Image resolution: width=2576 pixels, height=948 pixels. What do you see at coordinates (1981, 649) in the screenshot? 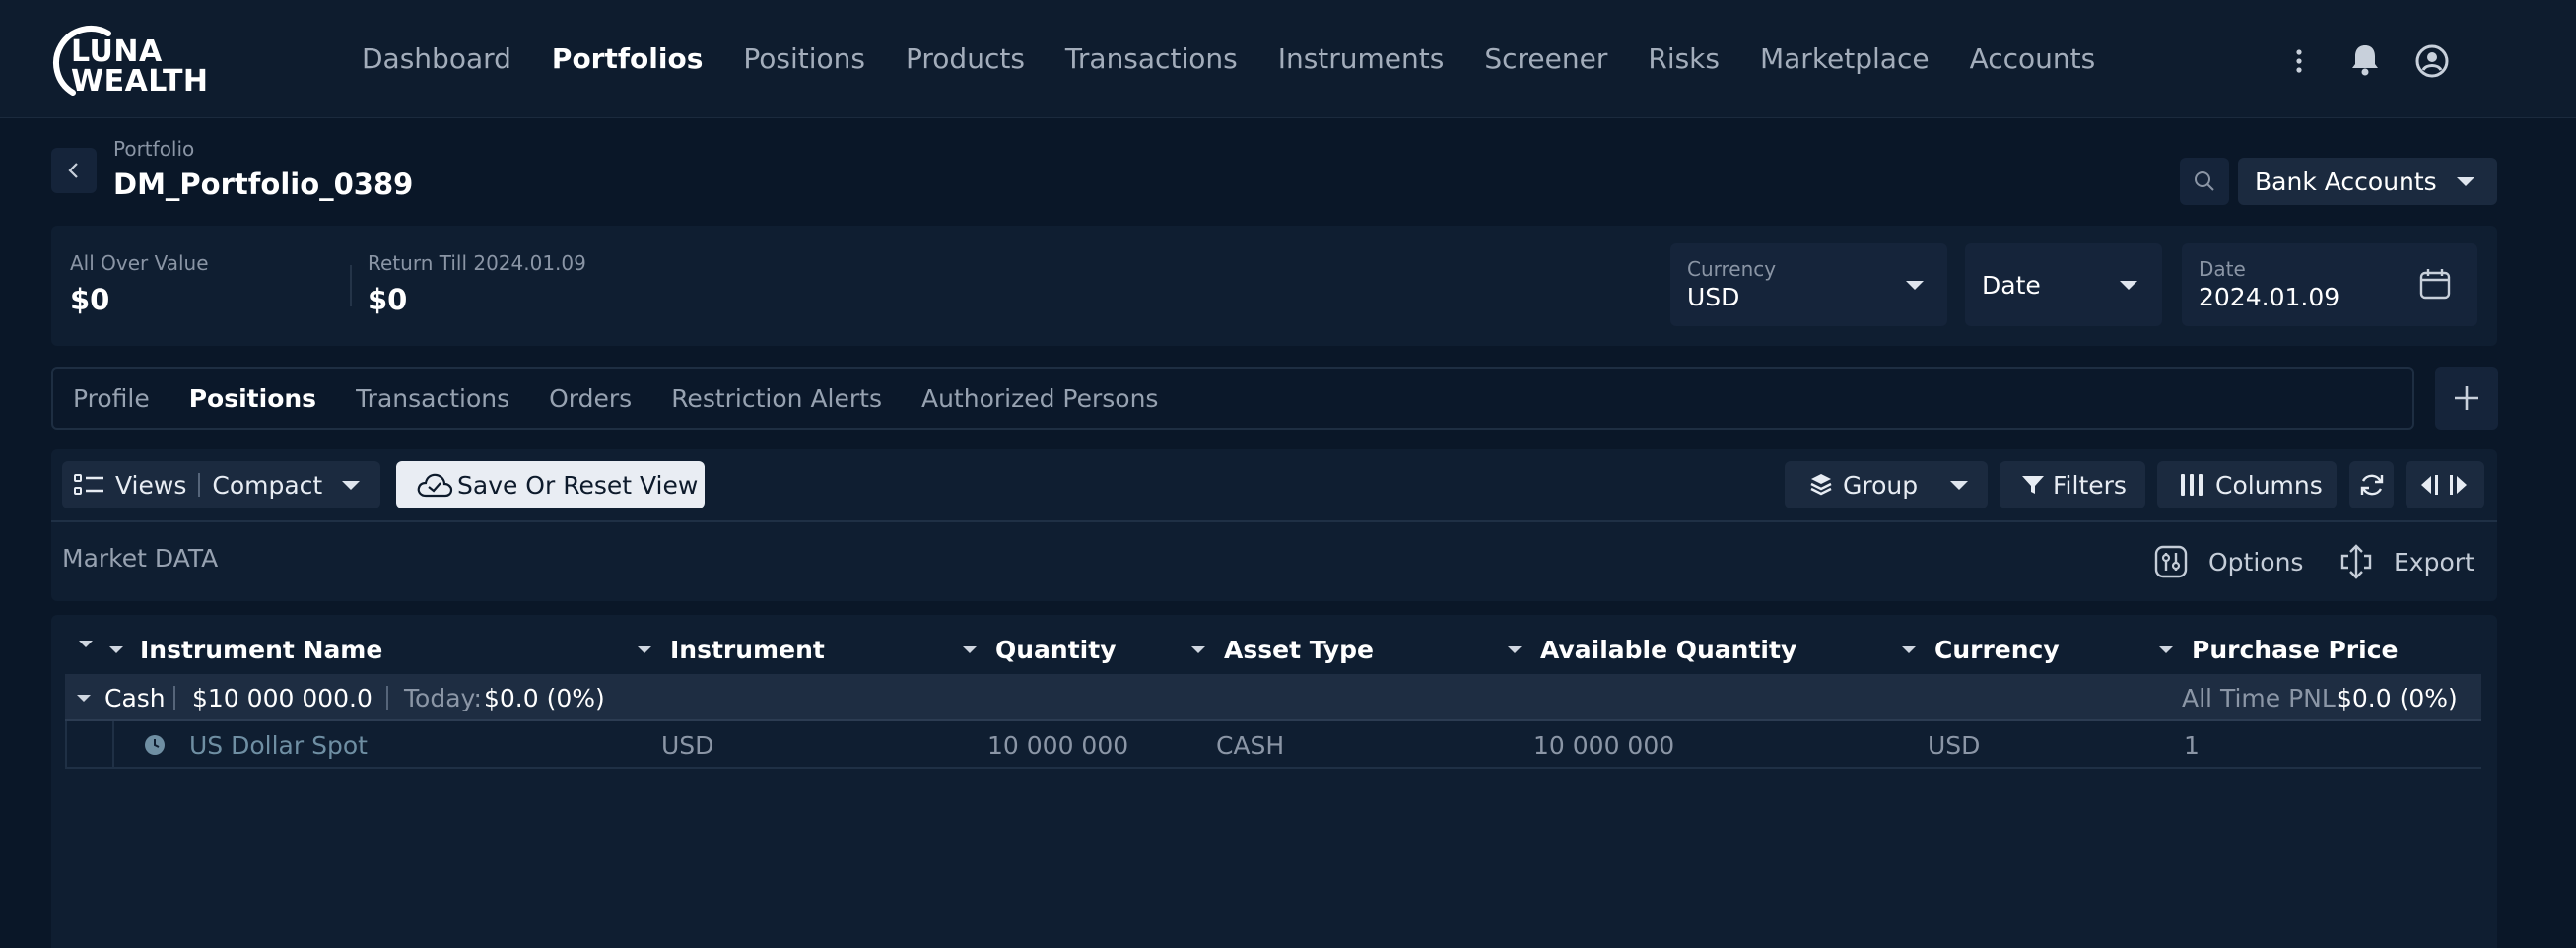
I see `column-header-currency: Currency` at bounding box center [1981, 649].